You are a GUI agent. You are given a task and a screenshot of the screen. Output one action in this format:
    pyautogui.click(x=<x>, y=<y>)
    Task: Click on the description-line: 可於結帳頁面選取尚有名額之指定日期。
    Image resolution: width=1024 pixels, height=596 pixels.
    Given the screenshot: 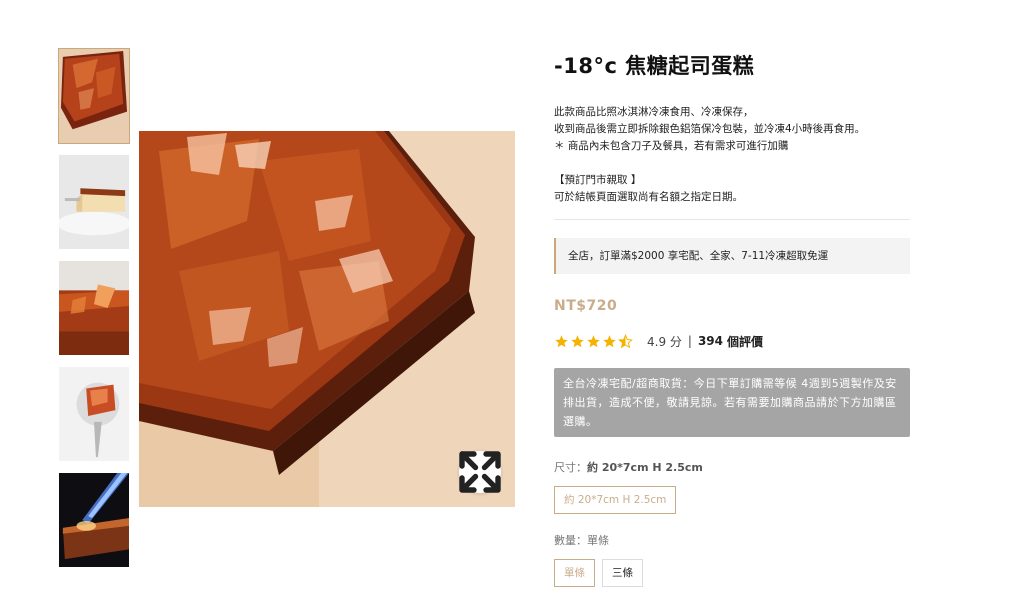 What is the action you would take?
    pyautogui.click(x=648, y=197)
    